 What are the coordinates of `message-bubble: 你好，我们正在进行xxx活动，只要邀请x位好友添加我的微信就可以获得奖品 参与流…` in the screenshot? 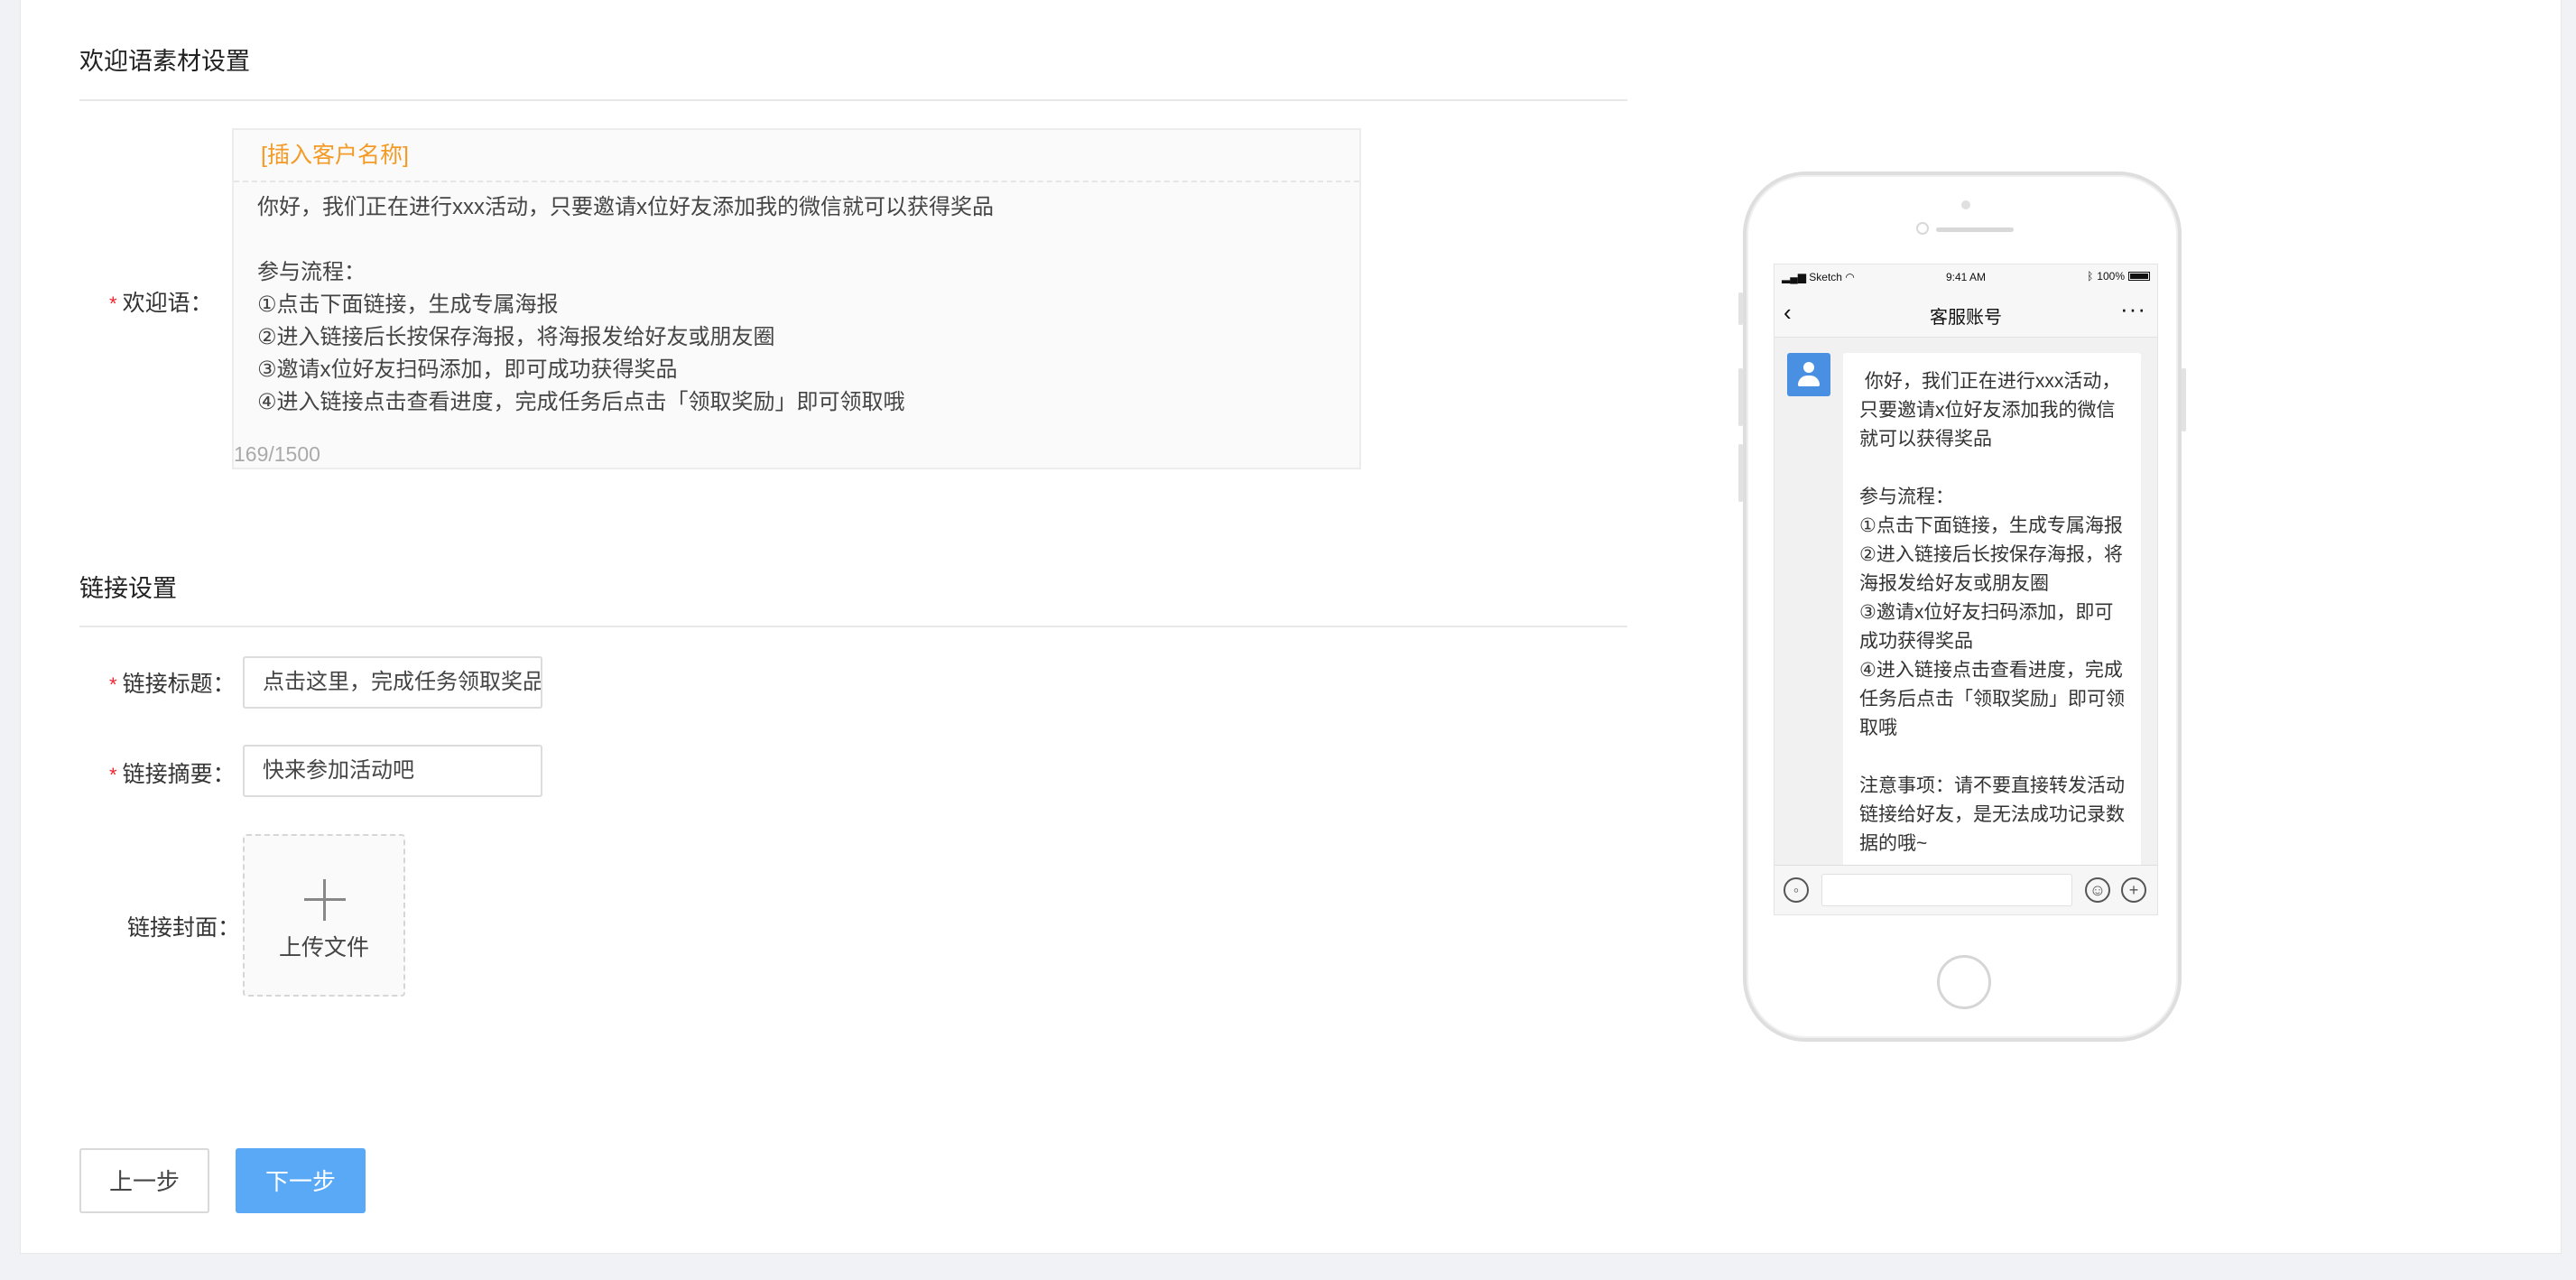 It's located at (1992, 610).